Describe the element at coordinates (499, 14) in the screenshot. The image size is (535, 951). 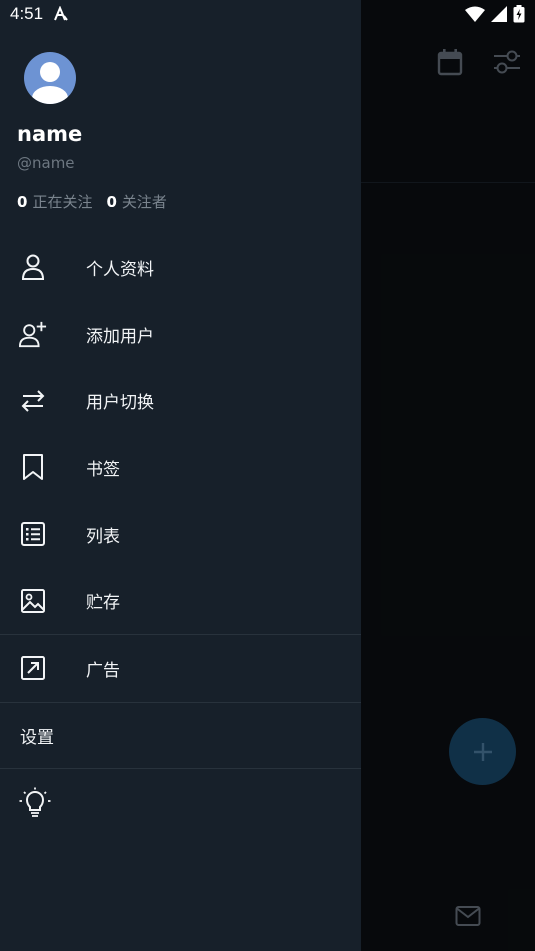
I see `cell-signal-icon` at that location.